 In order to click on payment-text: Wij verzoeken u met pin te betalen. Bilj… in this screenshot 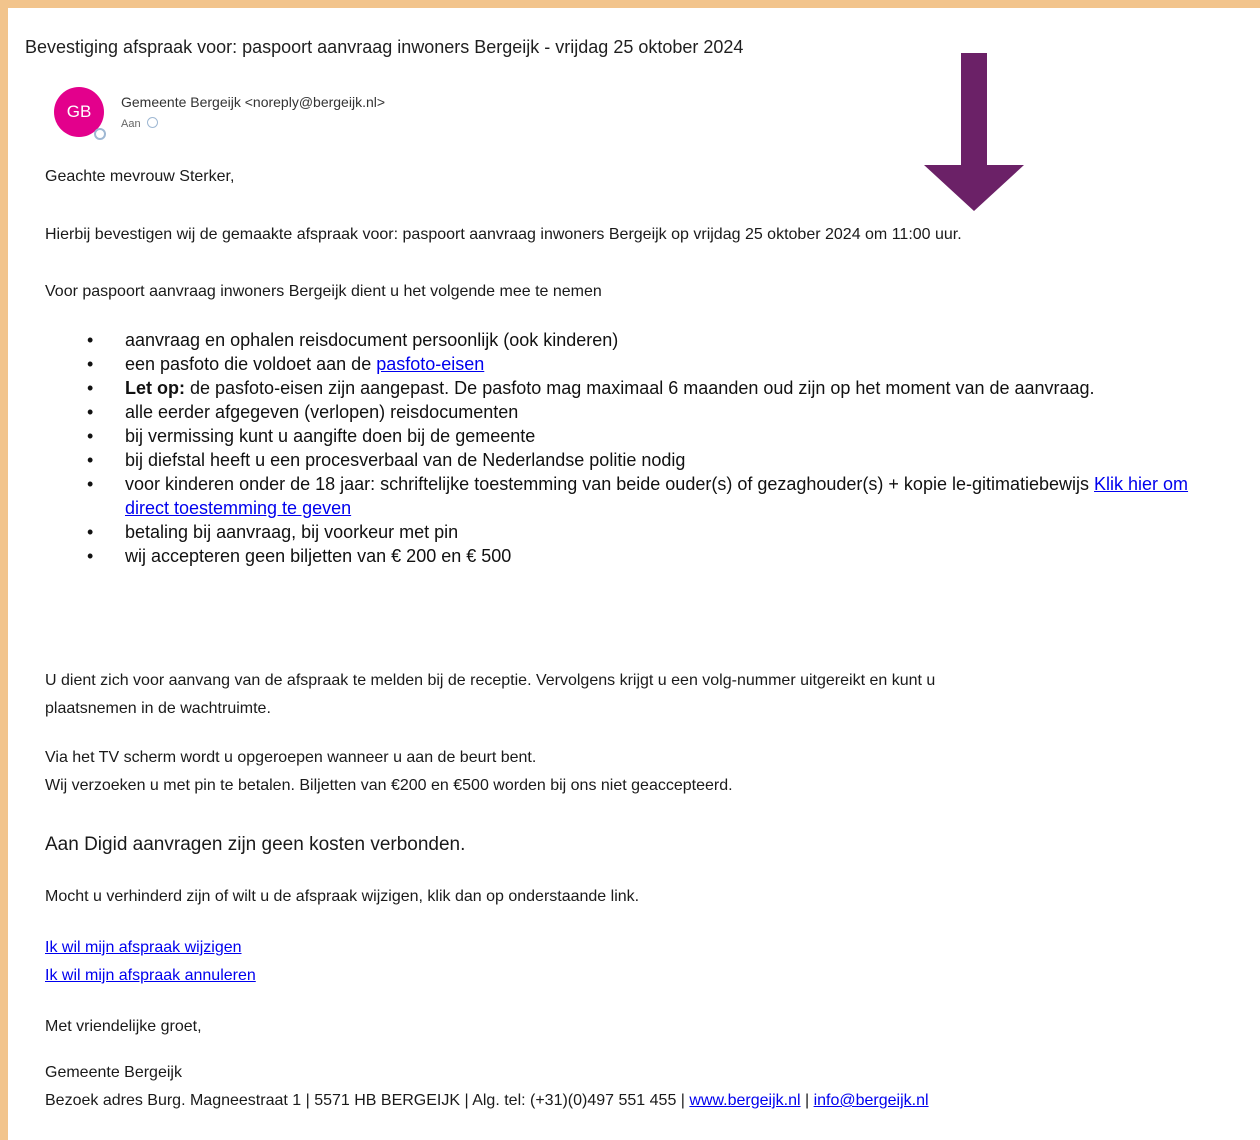, I will do `click(389, 785)`.